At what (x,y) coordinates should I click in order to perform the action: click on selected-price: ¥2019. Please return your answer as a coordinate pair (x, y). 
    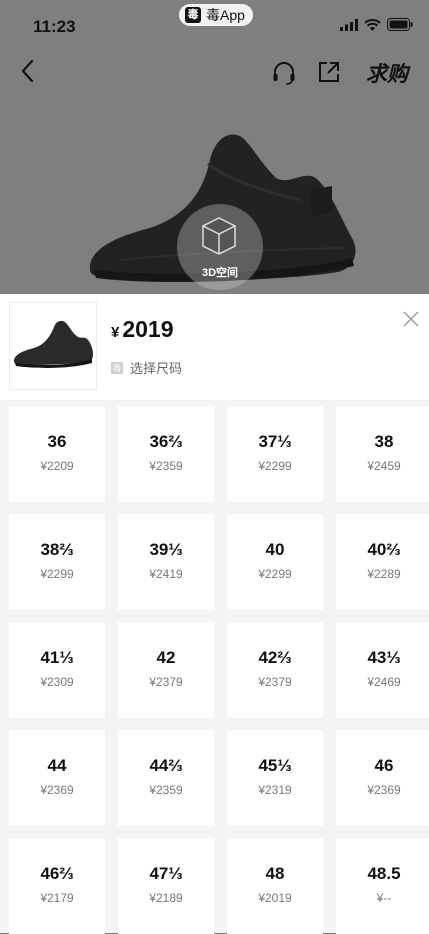
    Looking at the image, I should click on (142, 329).